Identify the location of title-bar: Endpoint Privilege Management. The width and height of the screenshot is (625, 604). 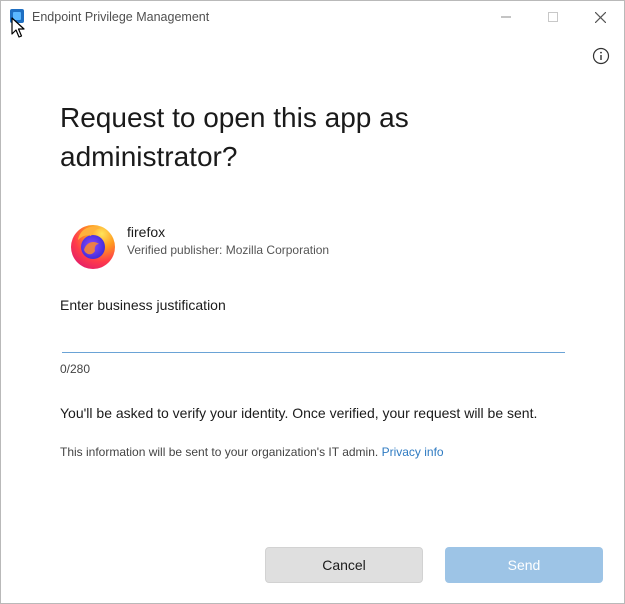
(312, 17).